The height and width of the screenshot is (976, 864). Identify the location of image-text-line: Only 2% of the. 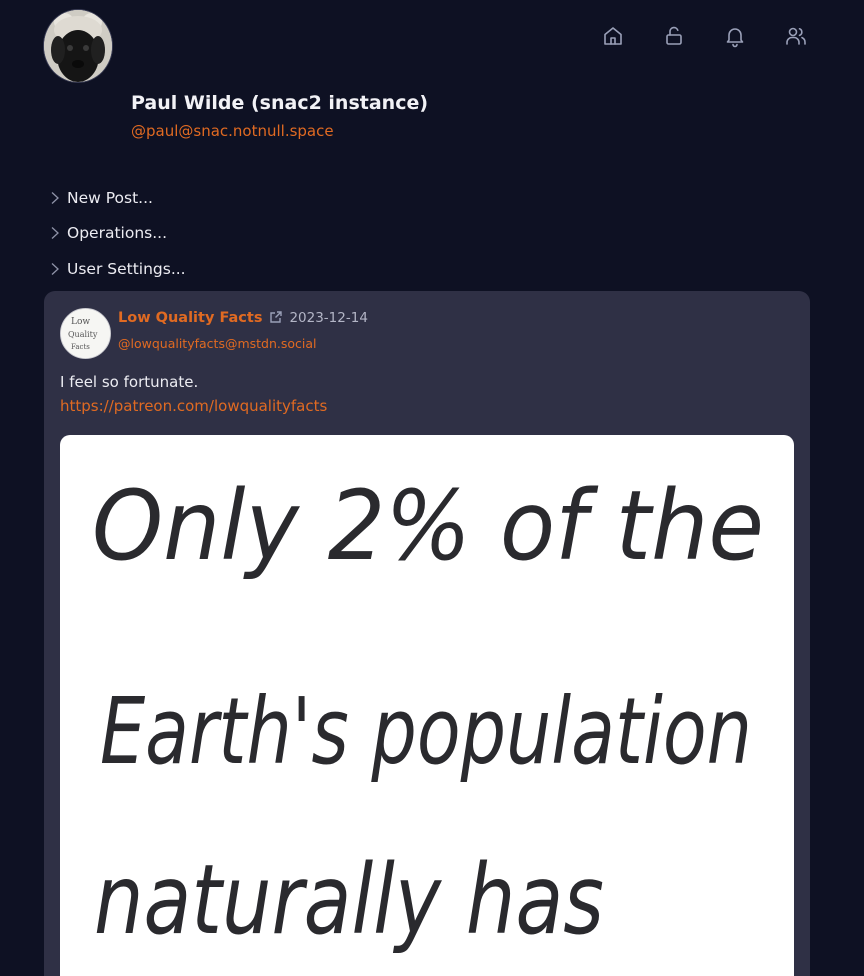
(428, 526).